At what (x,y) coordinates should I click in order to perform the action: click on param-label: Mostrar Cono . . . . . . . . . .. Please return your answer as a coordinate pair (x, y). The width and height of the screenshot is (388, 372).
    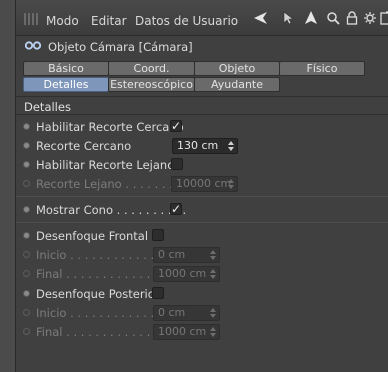
    Looking at the image, I should click on (111, 210).